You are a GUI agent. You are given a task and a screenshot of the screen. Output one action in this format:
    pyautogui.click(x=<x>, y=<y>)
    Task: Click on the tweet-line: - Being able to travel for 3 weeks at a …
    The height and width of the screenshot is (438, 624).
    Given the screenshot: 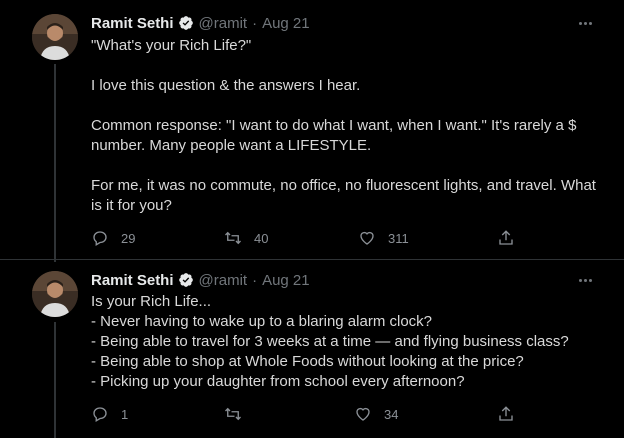 What is the action you would take?
    pyautogui.click(x=330, y=341)
    